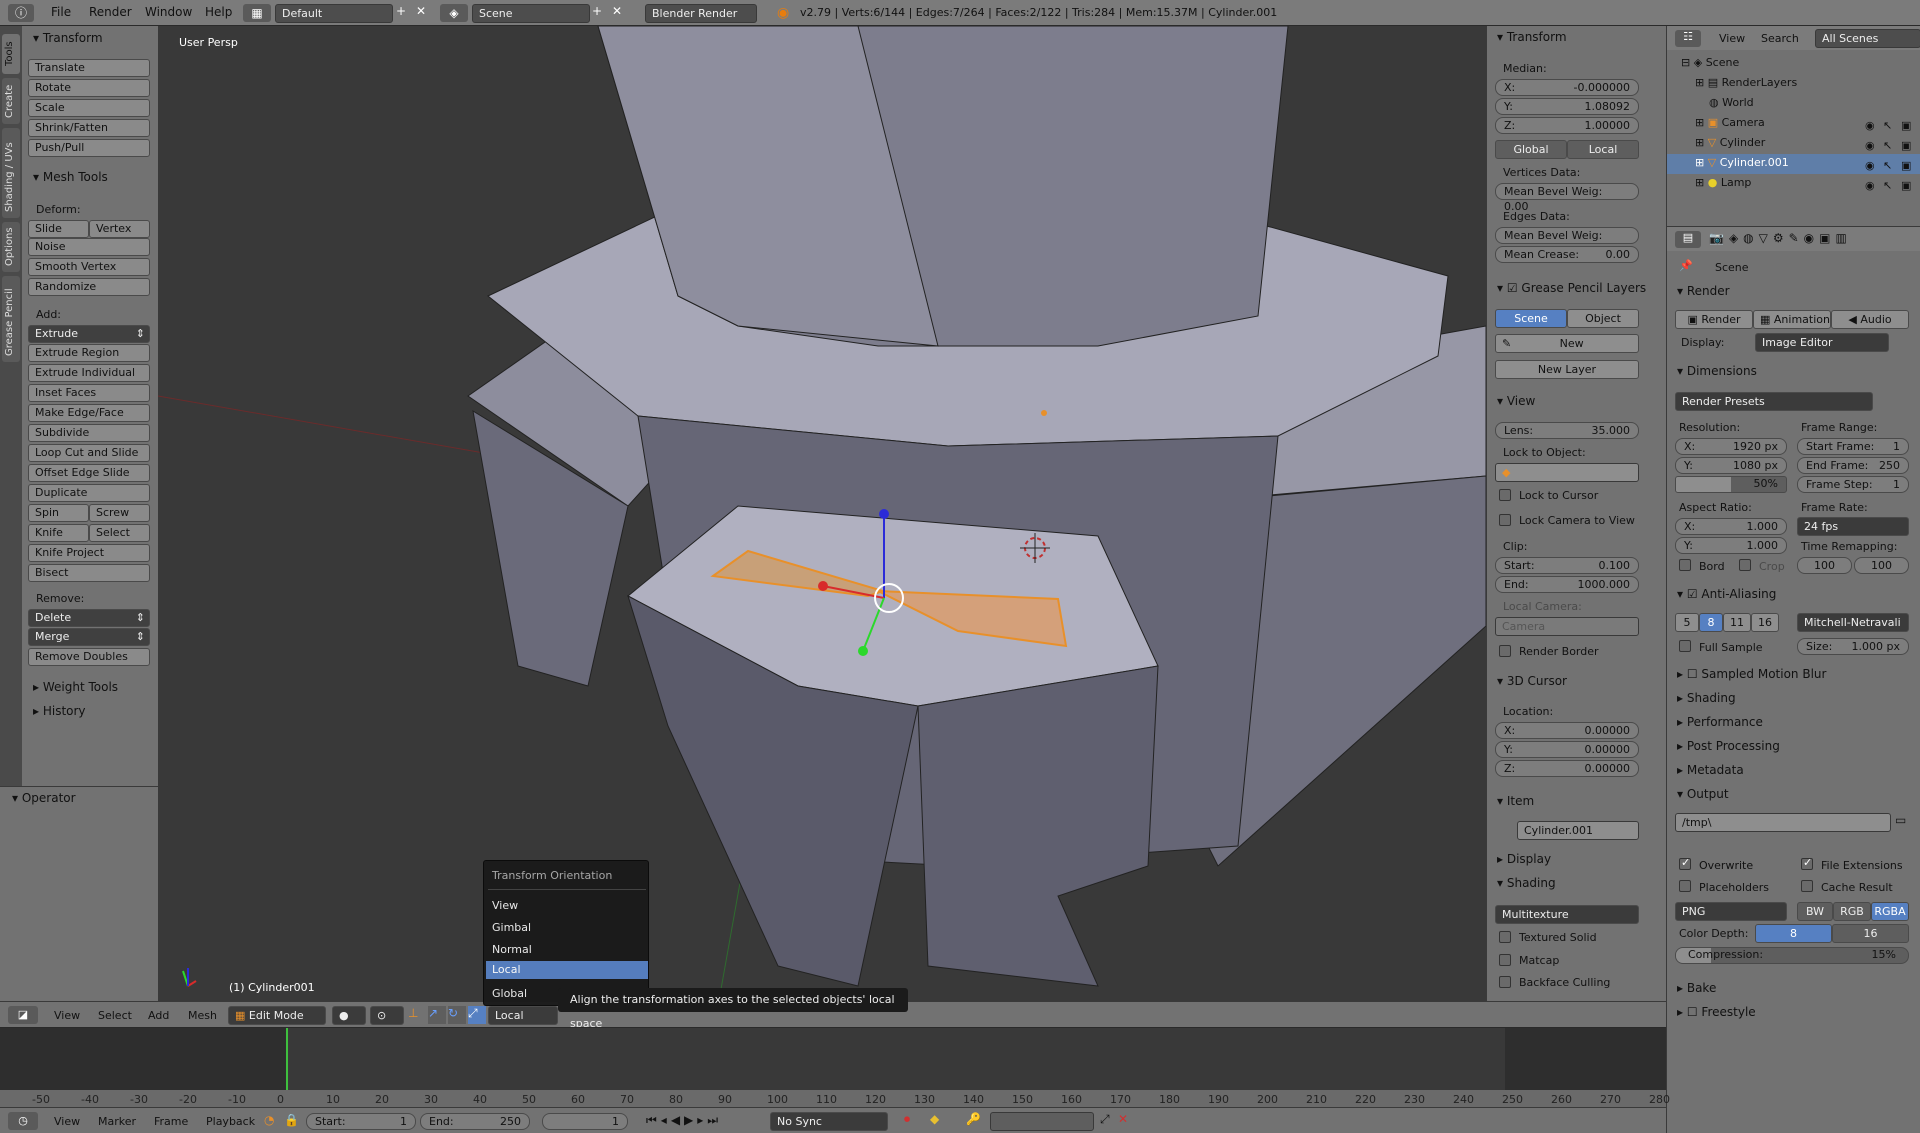  I want to click on cursor-panel-header: ▾ 3D Cursor, so click(1532, 681).